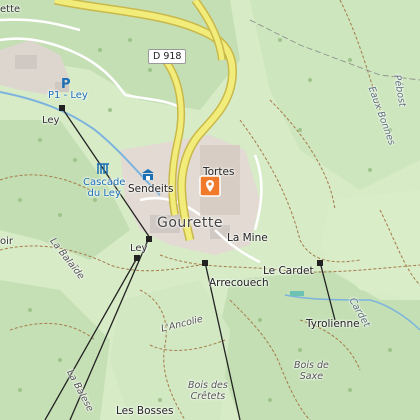 This screenshot has width=420, height=420. What do you see at coordinates (151, 189) in the screenshot?
I see `label-sendeits: Sendeits` at bounding box center [151, 189].